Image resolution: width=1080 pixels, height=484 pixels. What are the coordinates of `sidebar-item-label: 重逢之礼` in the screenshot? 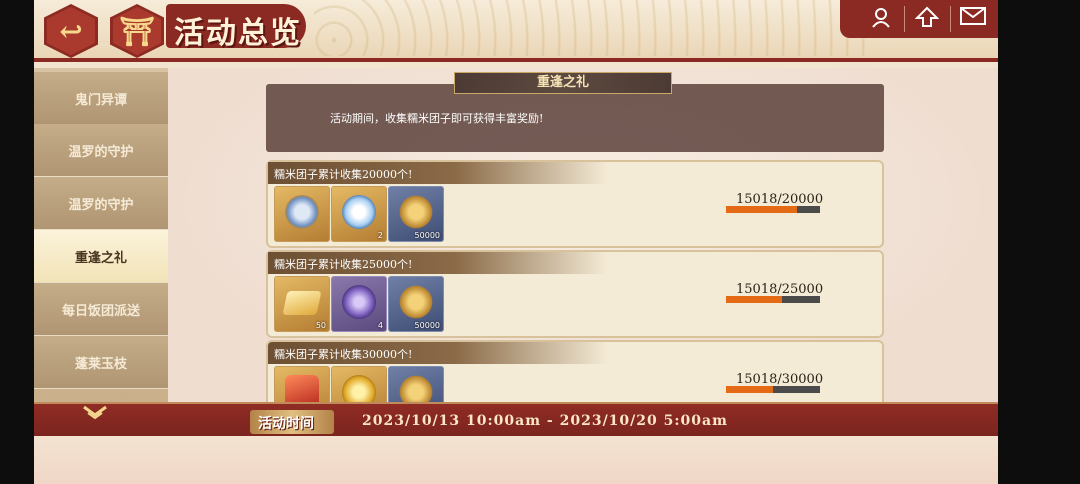 It's located at (100, 258).